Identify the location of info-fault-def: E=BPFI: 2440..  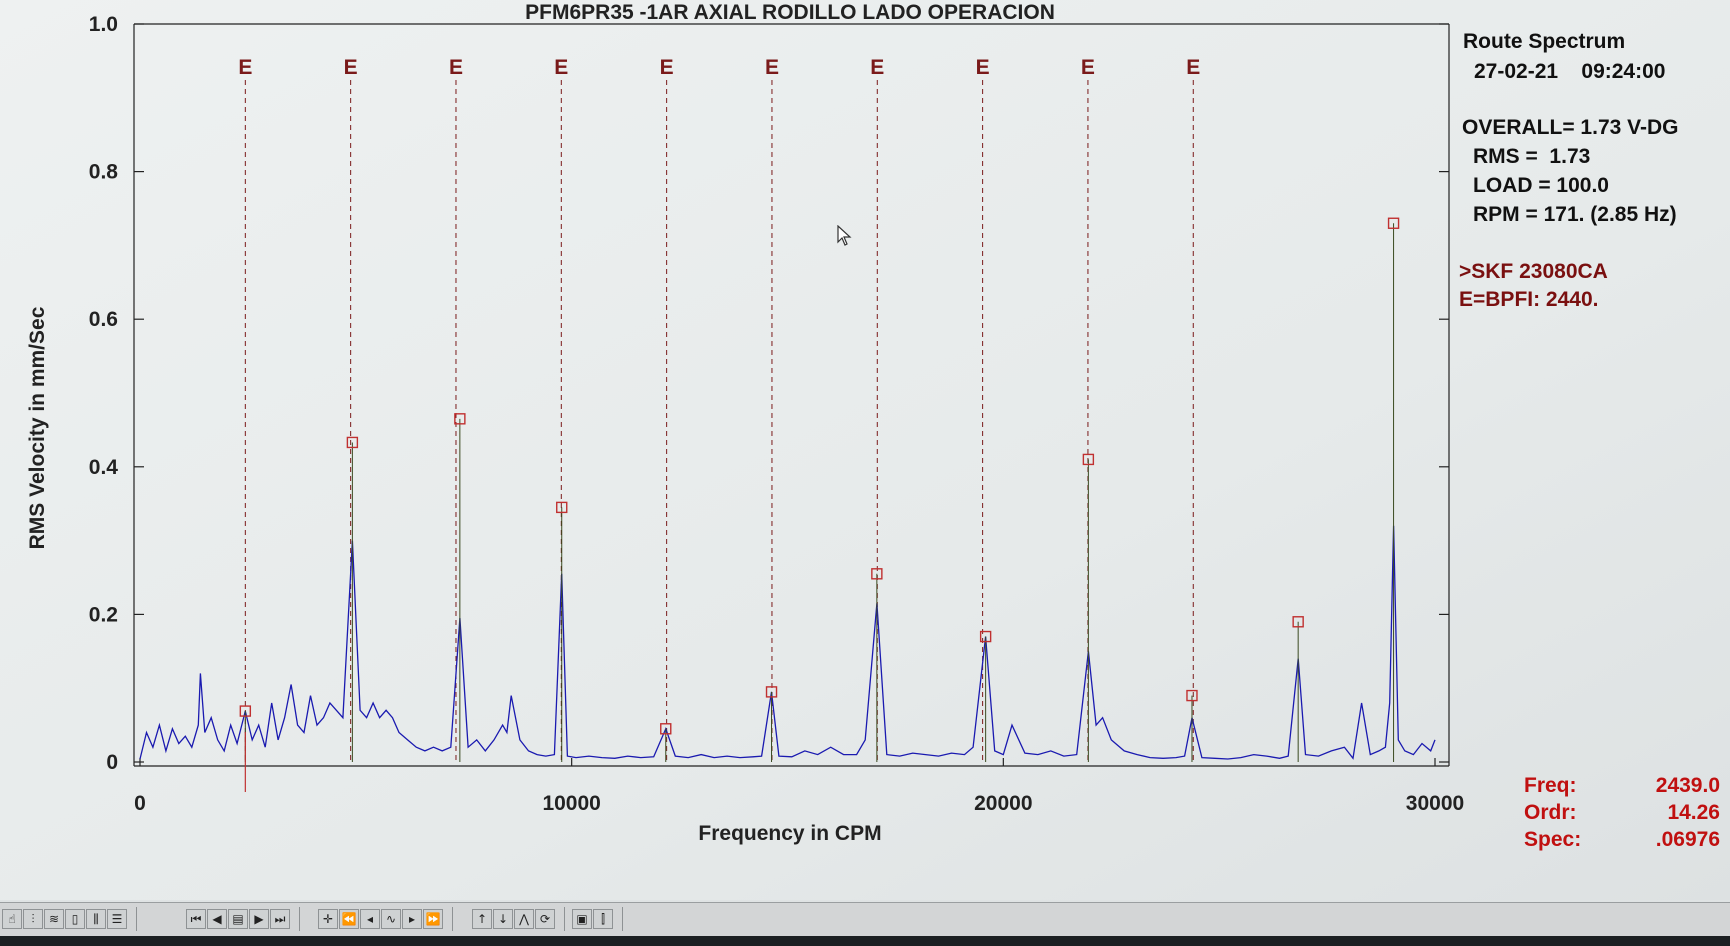
(1529, 299).